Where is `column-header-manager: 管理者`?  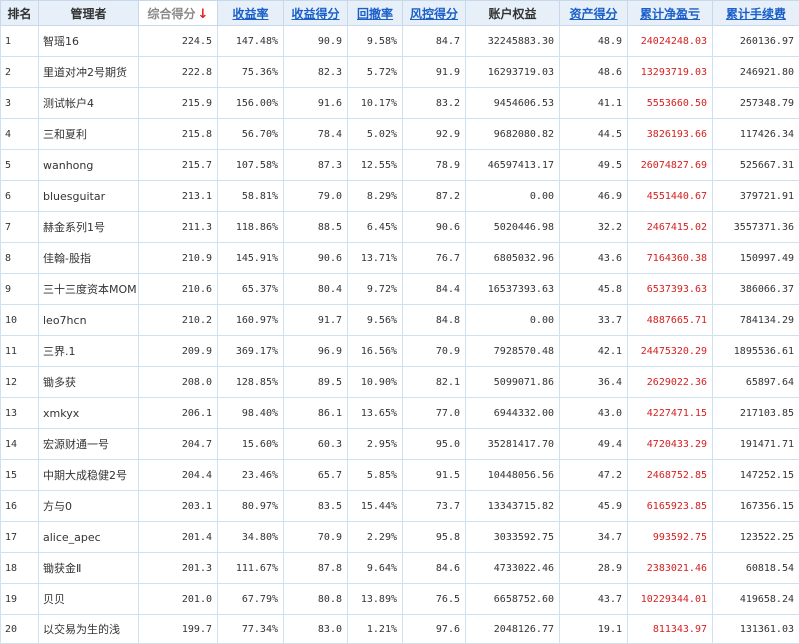
column-header-manager: 管理者 is located at coordinates (89, 13).